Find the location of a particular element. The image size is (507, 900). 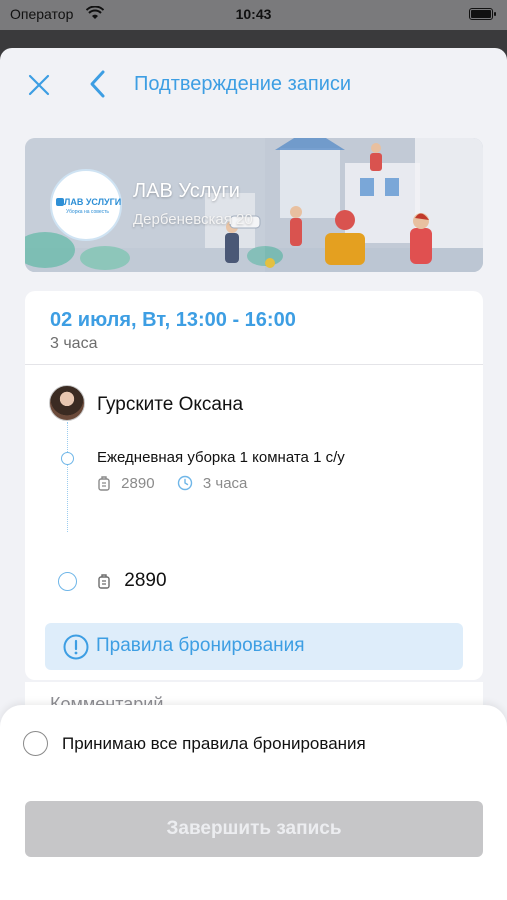

status-bar: Оператор 10:43 is located at coordinates (253, 15).